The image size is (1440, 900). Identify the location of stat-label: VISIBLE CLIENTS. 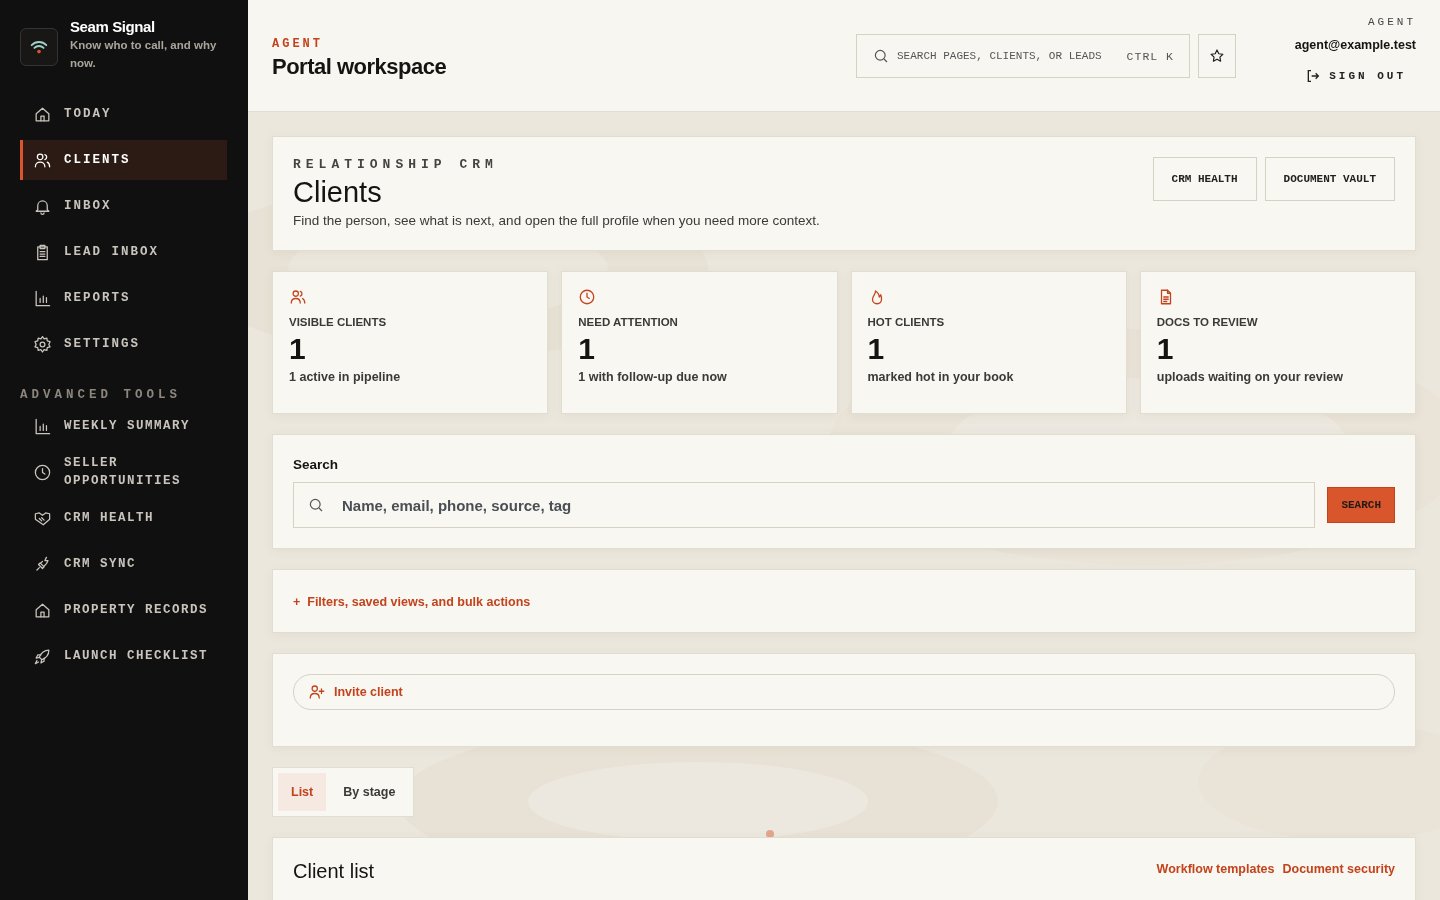
(338, 322).